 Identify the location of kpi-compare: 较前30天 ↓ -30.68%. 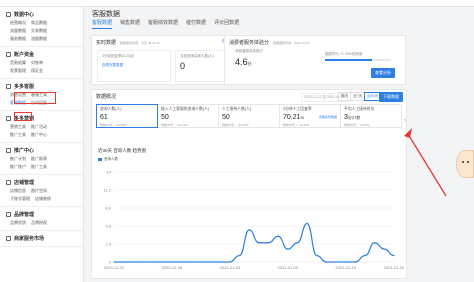
(113, 125).